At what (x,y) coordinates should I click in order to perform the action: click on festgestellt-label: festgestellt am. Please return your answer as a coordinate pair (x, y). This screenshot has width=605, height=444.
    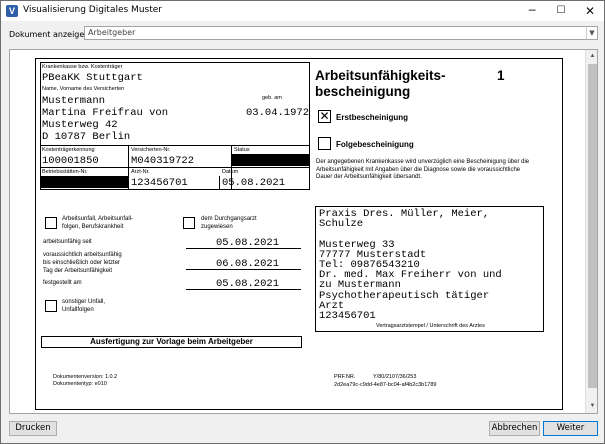
    Looking at the image, I should click on (62, 283).